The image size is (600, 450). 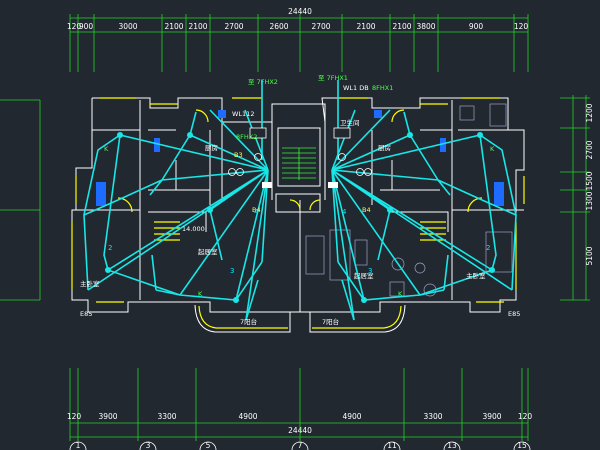 I want to click on room-b3-label: B3, so click(x=238, y=155).